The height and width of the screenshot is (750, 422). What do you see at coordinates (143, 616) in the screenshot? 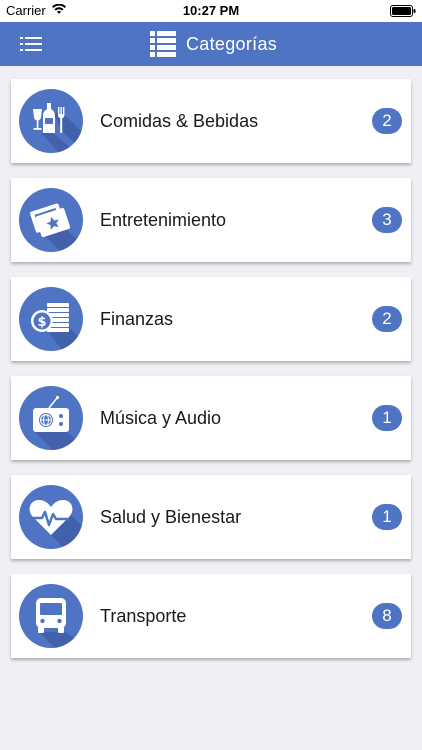
I see `category-label: Transporte` at bounding box center [143, 616].